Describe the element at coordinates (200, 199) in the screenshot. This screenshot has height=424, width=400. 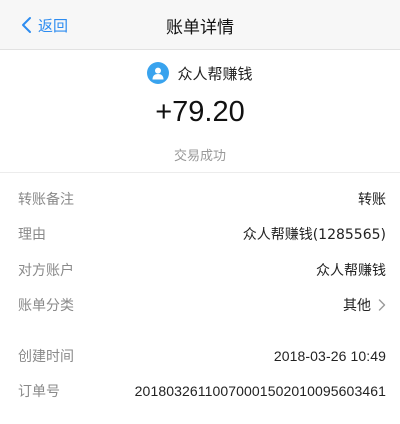
I see `detail-row-remark: 转账备注 转账` at that location.